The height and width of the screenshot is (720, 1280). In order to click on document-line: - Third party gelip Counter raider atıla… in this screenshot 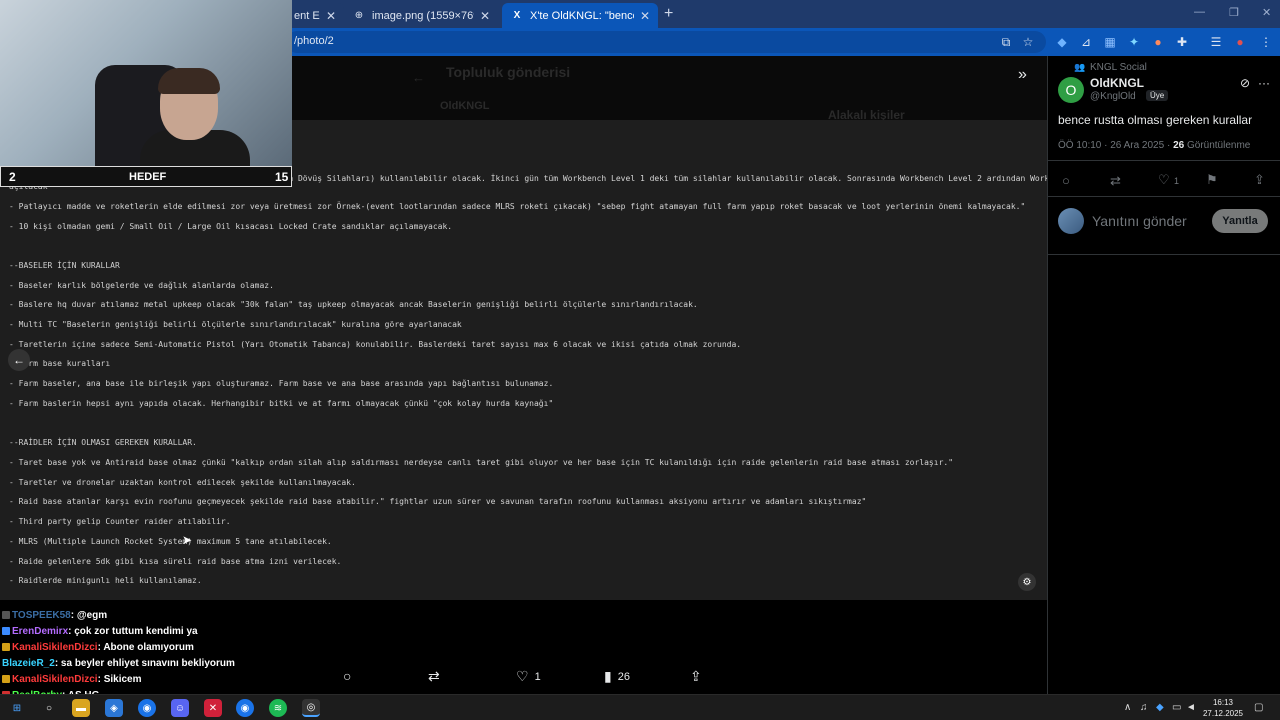, I will do `click(120, 521)`.